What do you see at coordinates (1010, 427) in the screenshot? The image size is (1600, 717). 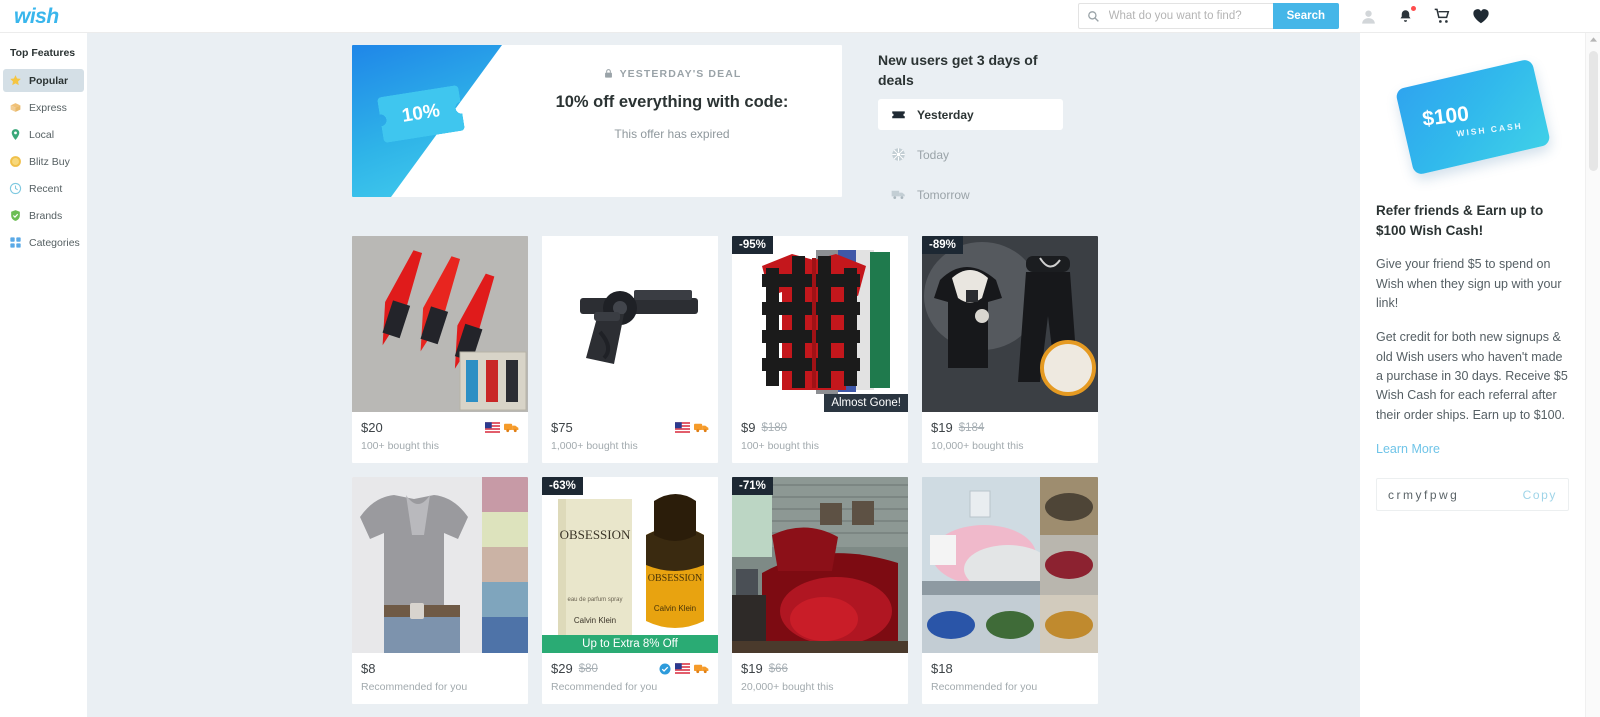 I see `price-row: $19 $184` at bounding box center [1010, 427].